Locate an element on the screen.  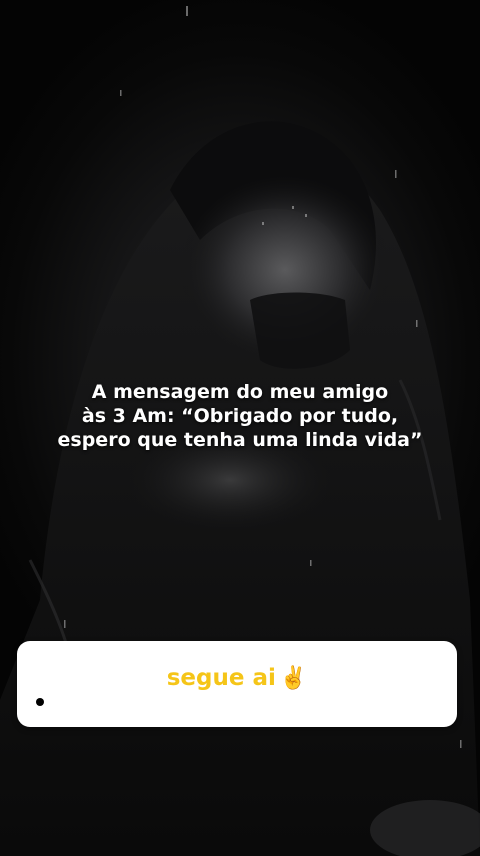
text-sticker: segue ai ✌️ is located at coordinates (237, 684).